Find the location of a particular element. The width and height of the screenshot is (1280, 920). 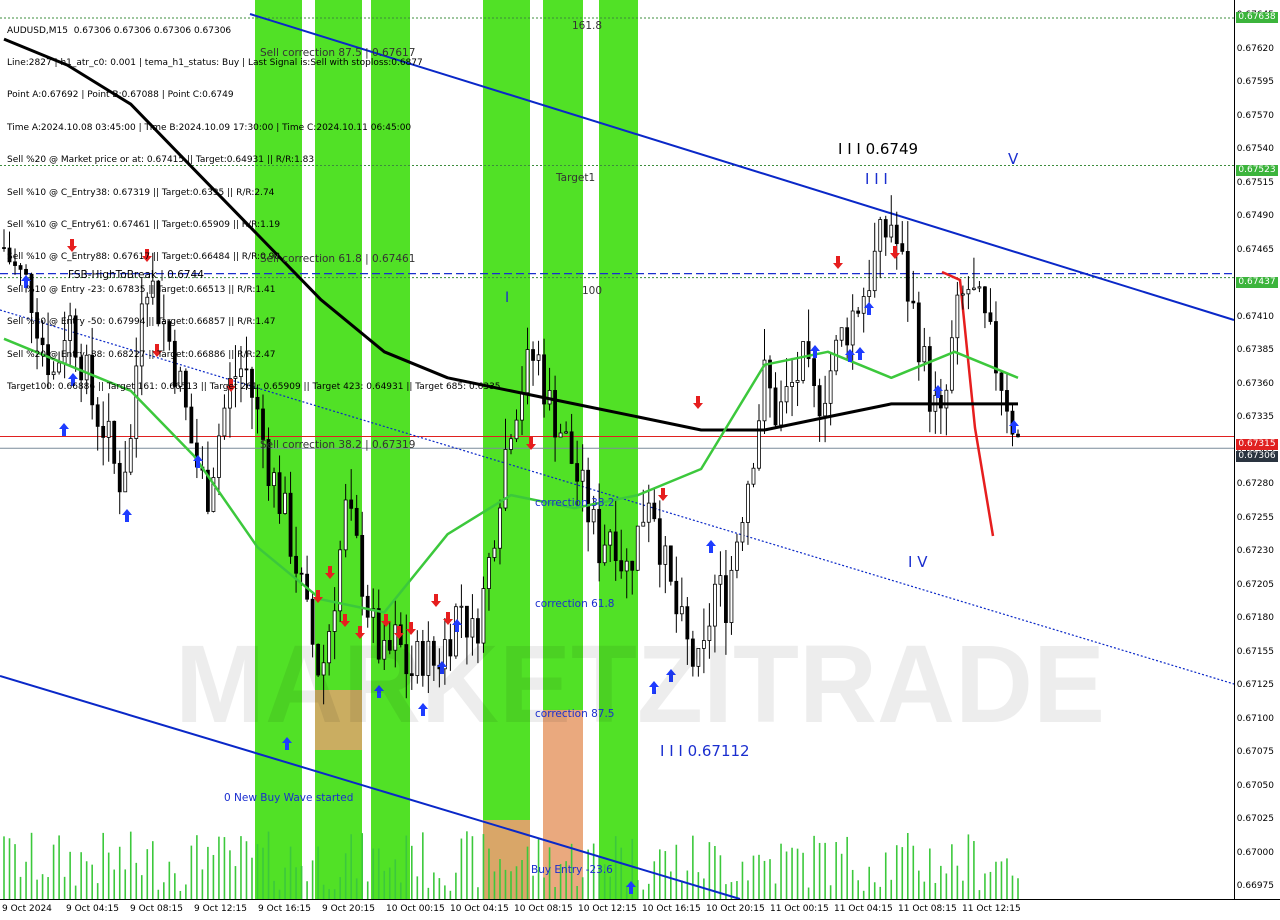

price-tick: 0.67155 is located at coordinates (1255, 651).